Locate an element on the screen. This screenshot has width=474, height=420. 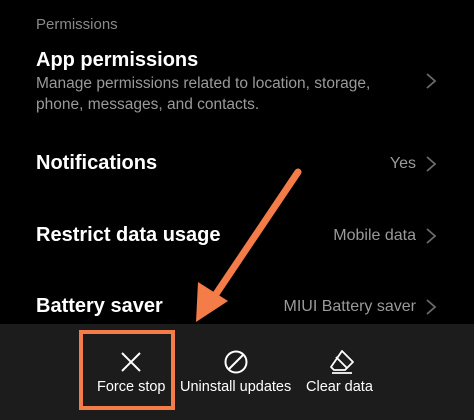
restrict-data-usage-row: Restrict data usage Mobile data is located at coordinates (237, 237).